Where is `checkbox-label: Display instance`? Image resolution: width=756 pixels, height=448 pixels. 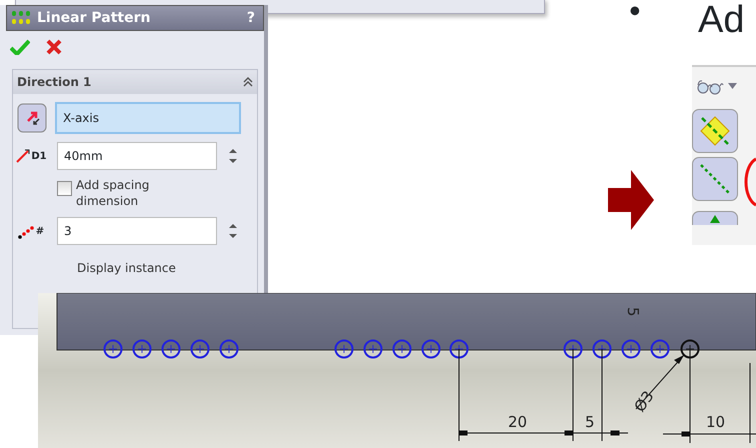
checkbox-label: Display instance is located at coordinates (127, 269).